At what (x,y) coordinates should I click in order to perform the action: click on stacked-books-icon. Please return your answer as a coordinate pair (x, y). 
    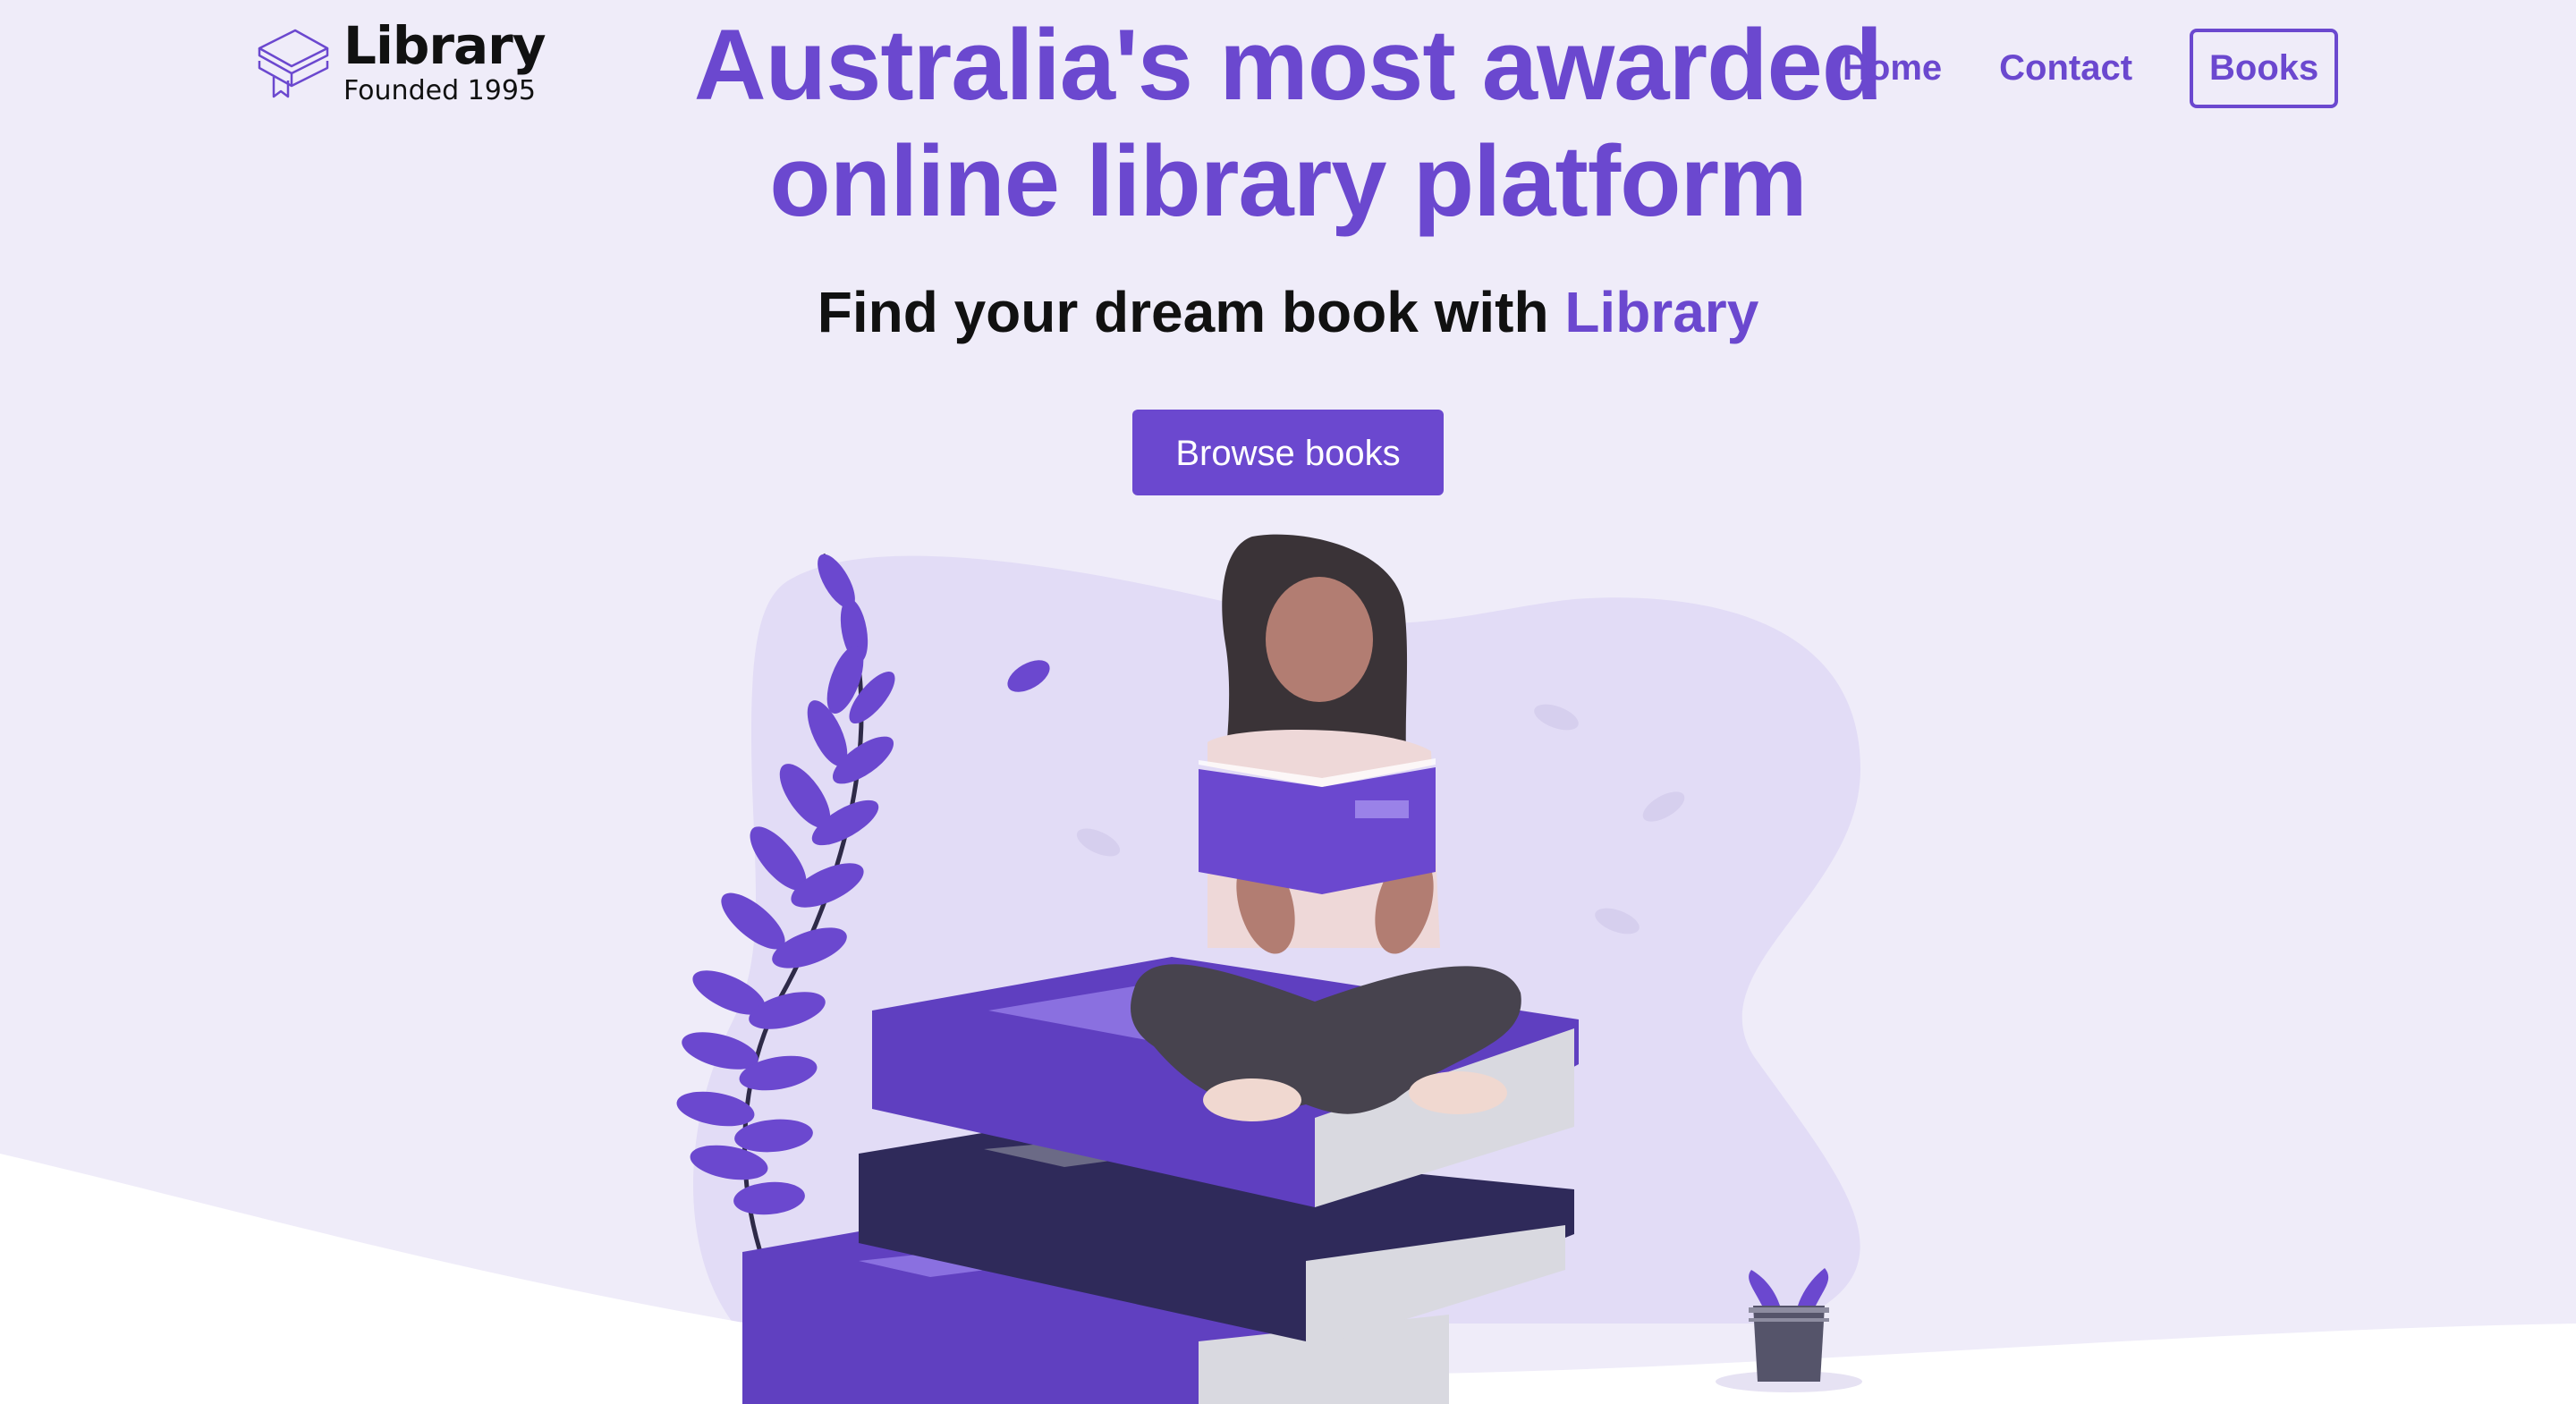
    Looking at the image, I should click on (293, 63).